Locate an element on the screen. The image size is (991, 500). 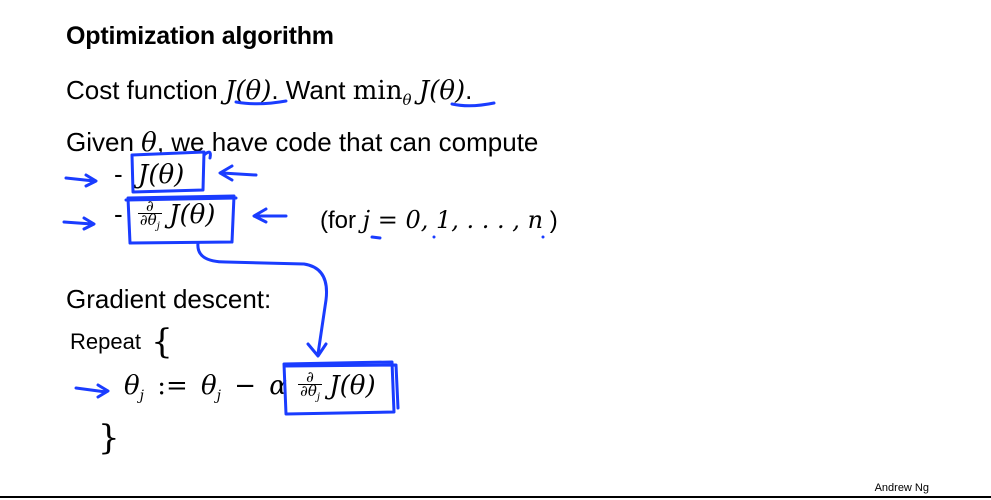
arrow-to-cost is located at coordinates (238, 173).